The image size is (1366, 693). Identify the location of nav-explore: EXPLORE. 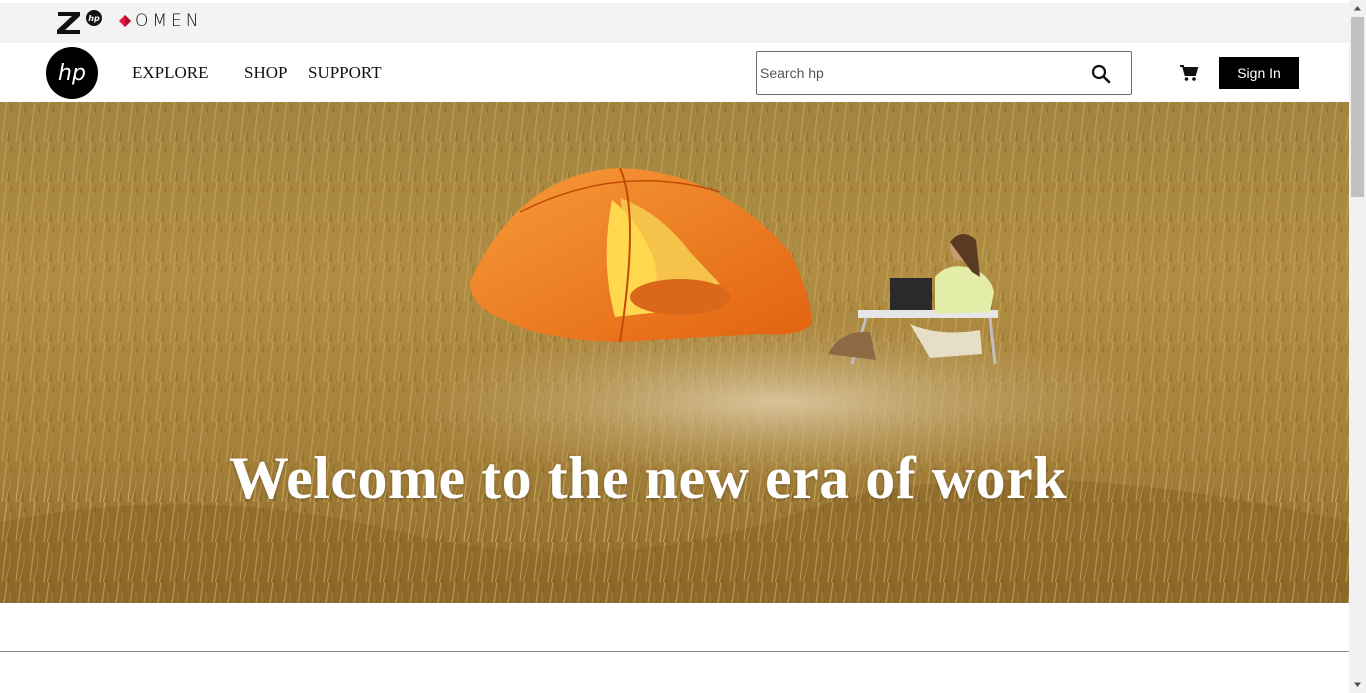
(170, 73).